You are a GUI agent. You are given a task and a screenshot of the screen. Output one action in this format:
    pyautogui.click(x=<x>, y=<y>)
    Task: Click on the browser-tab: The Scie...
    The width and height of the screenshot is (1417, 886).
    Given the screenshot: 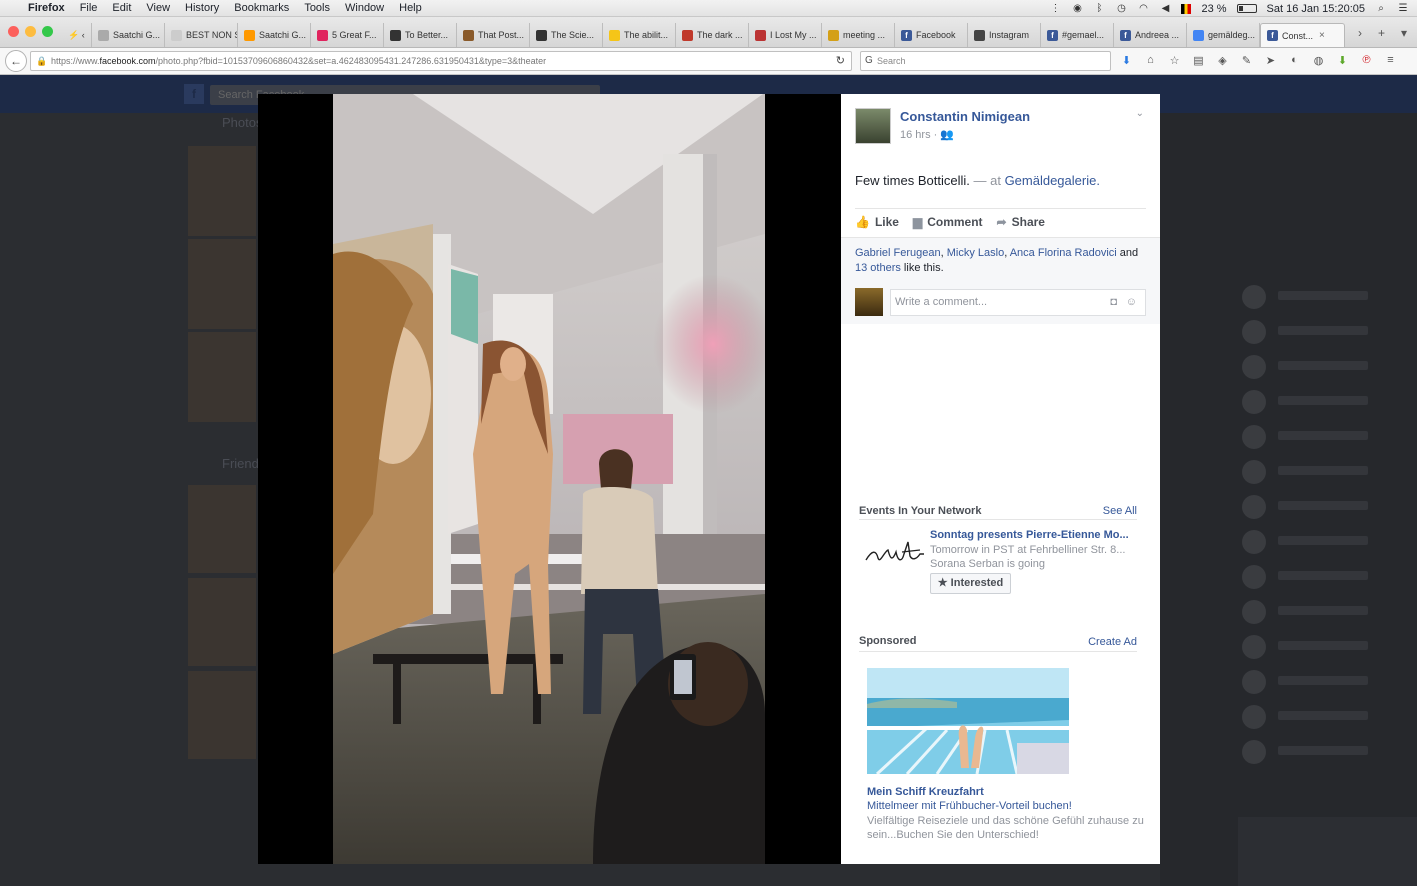 What is the action you would take?
    pyautogui.click(x=566, y=35)
    